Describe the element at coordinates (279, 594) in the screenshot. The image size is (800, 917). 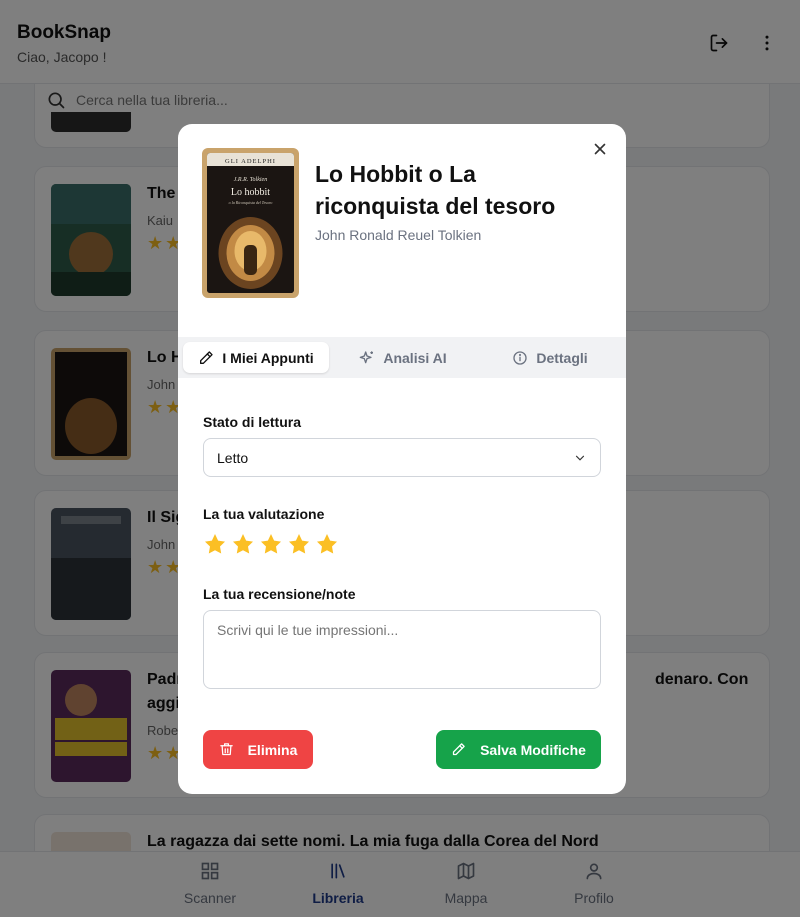
I see `review-label: La tua recensione/note` at that location.